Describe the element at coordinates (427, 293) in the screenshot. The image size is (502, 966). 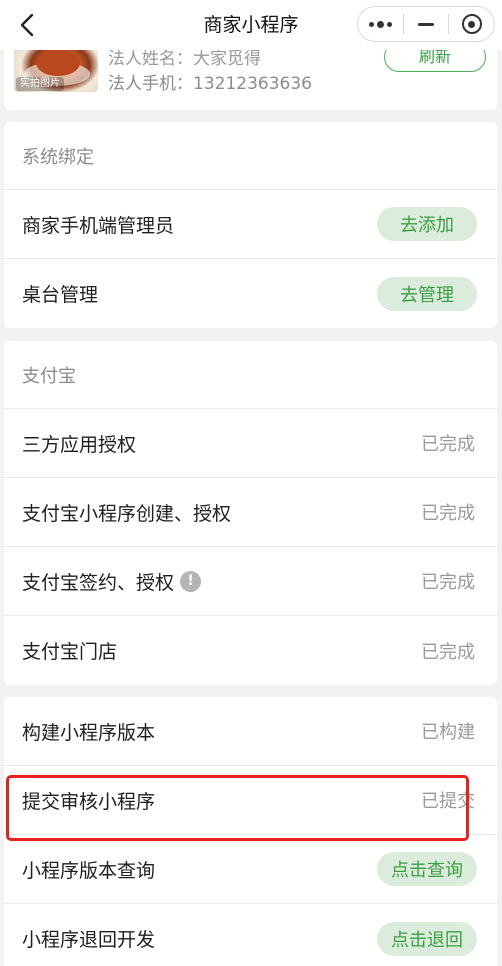
I see `manage-tables-button: 去管理` at that location.